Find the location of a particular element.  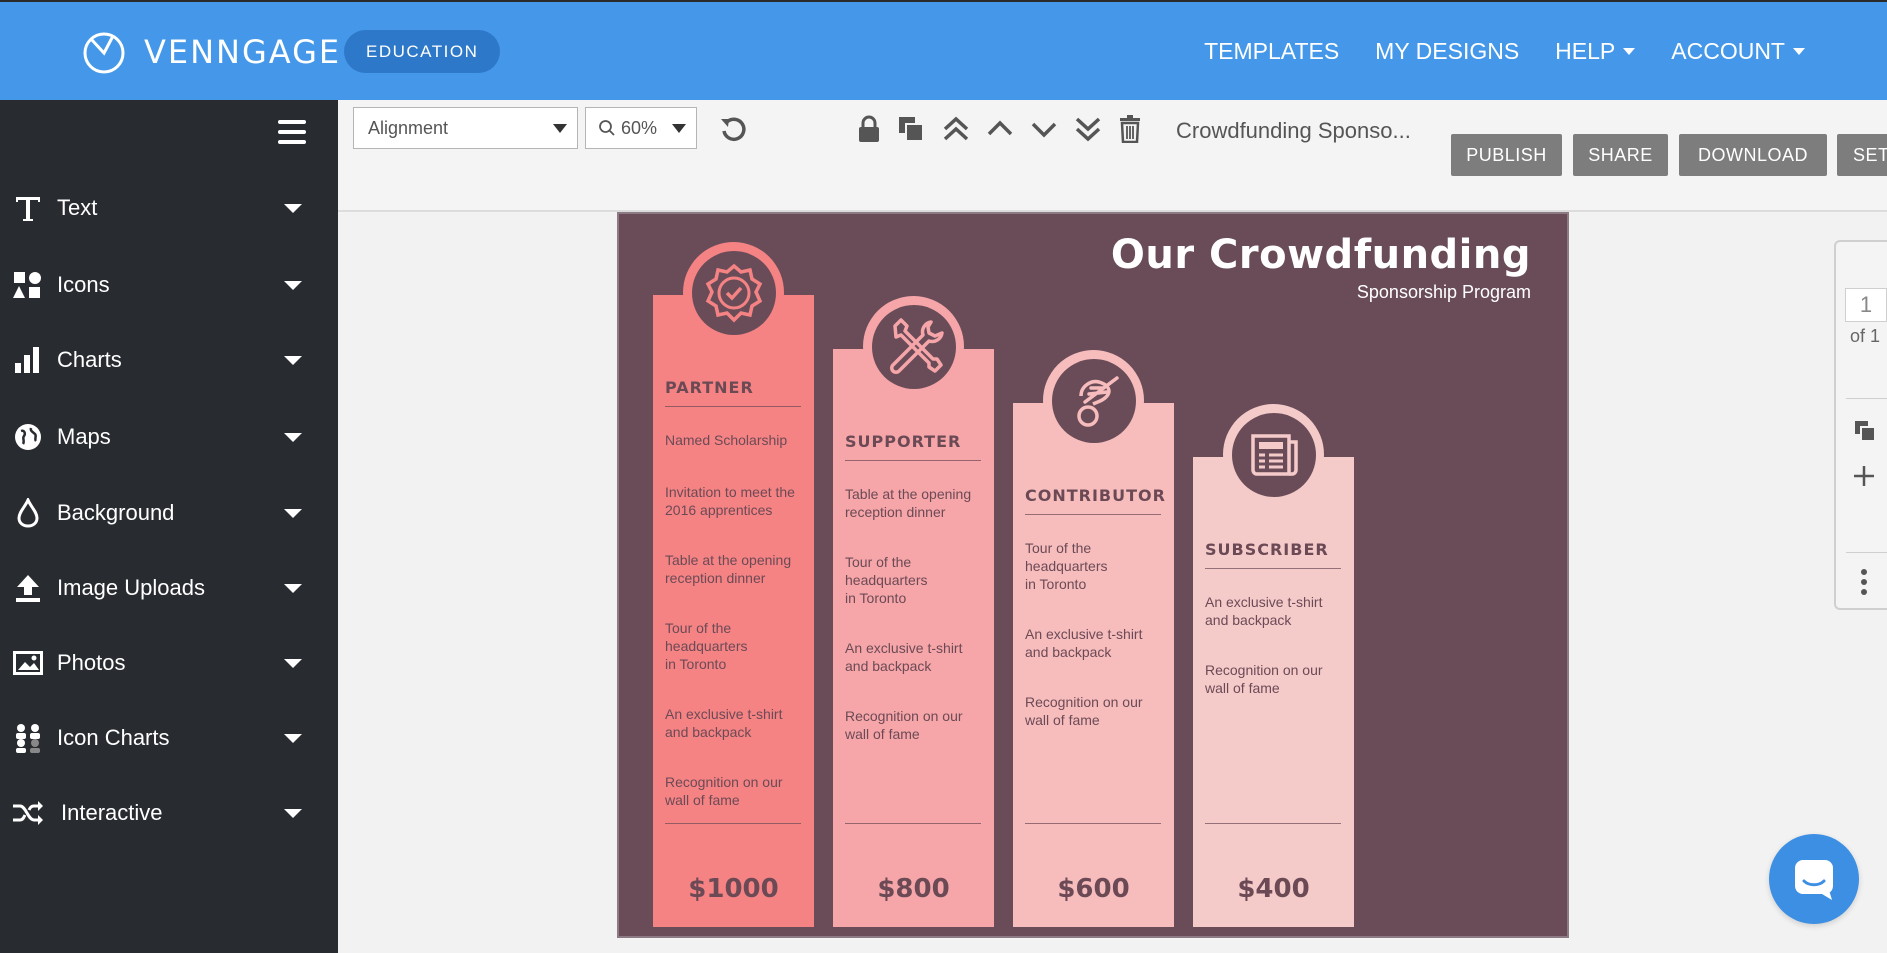

zoom-select: 60% is located at coordinates (641, 128).